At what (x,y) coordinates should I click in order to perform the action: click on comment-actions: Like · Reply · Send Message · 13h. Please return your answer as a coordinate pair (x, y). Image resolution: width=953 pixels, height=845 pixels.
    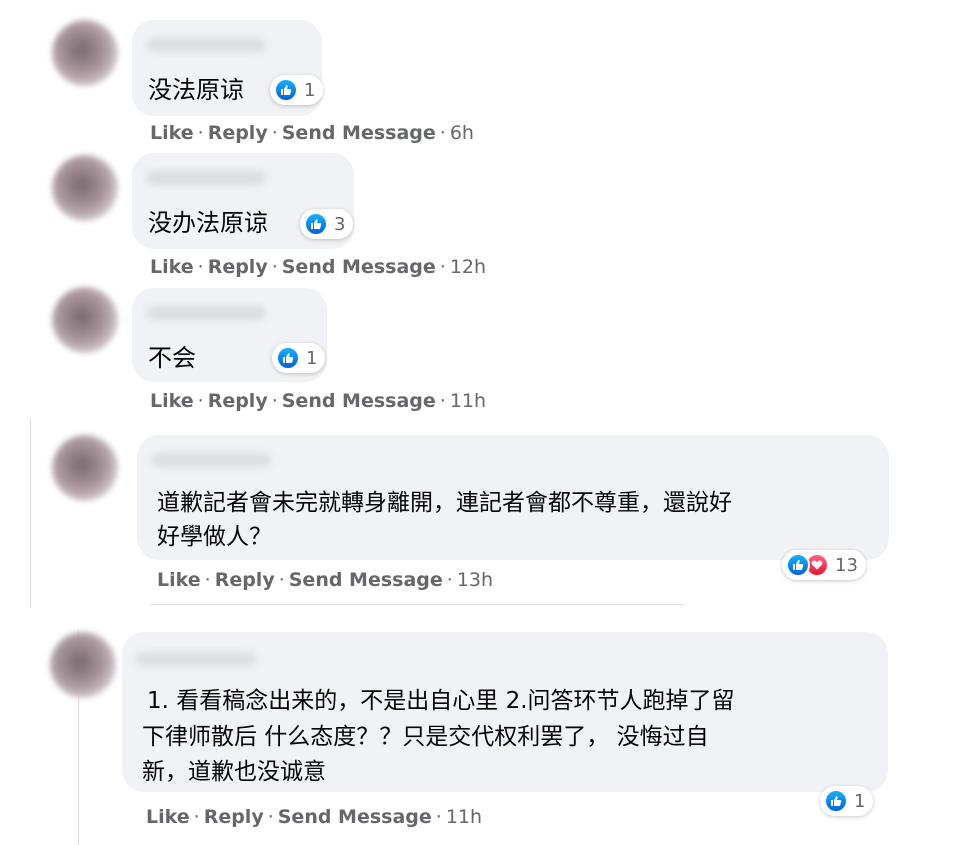
    Looking at the image, I should click on (325, 580).